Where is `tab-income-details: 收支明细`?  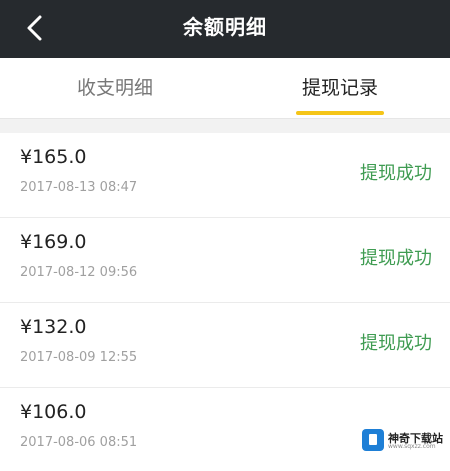
tab-income-details: 收支明细 is located at coordinates (115, 88).